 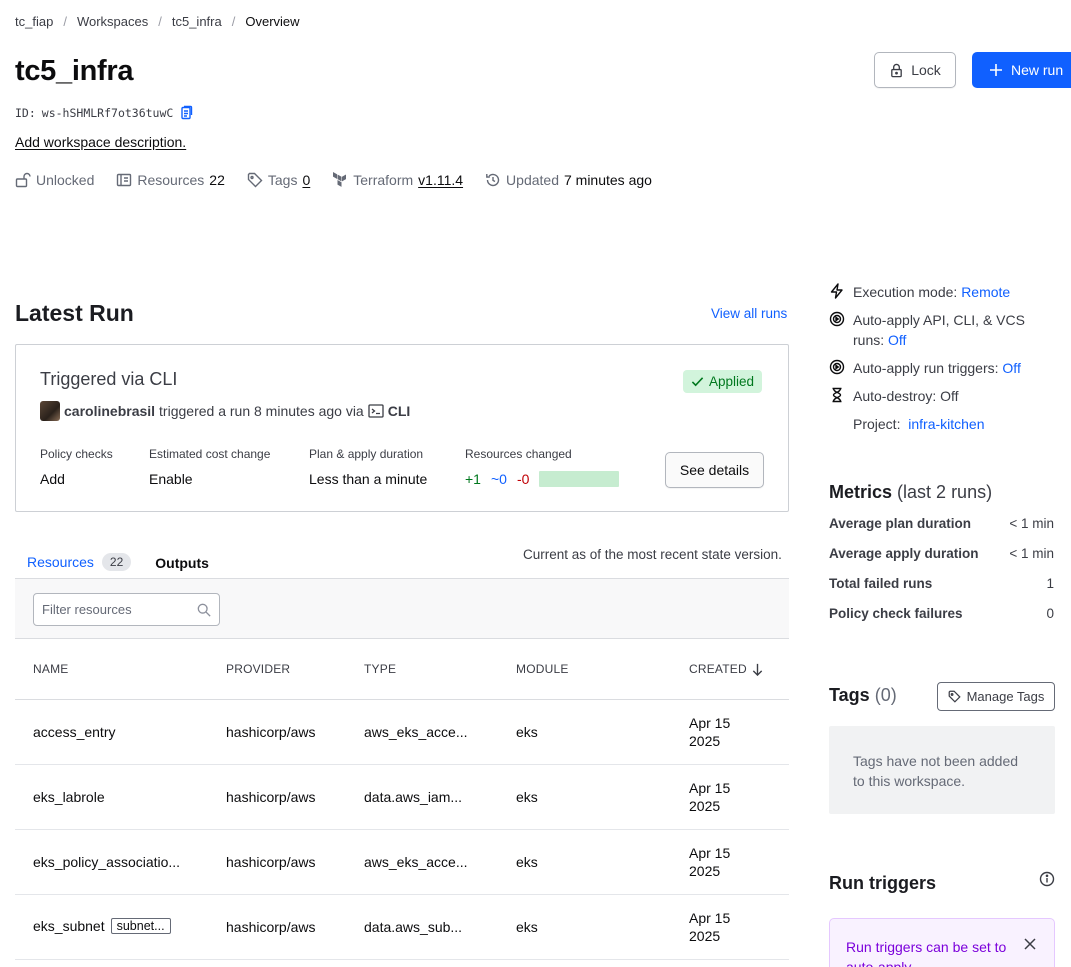 I want to click on breadcrumb-org: tc_fiap, so click(x=34, y=21).